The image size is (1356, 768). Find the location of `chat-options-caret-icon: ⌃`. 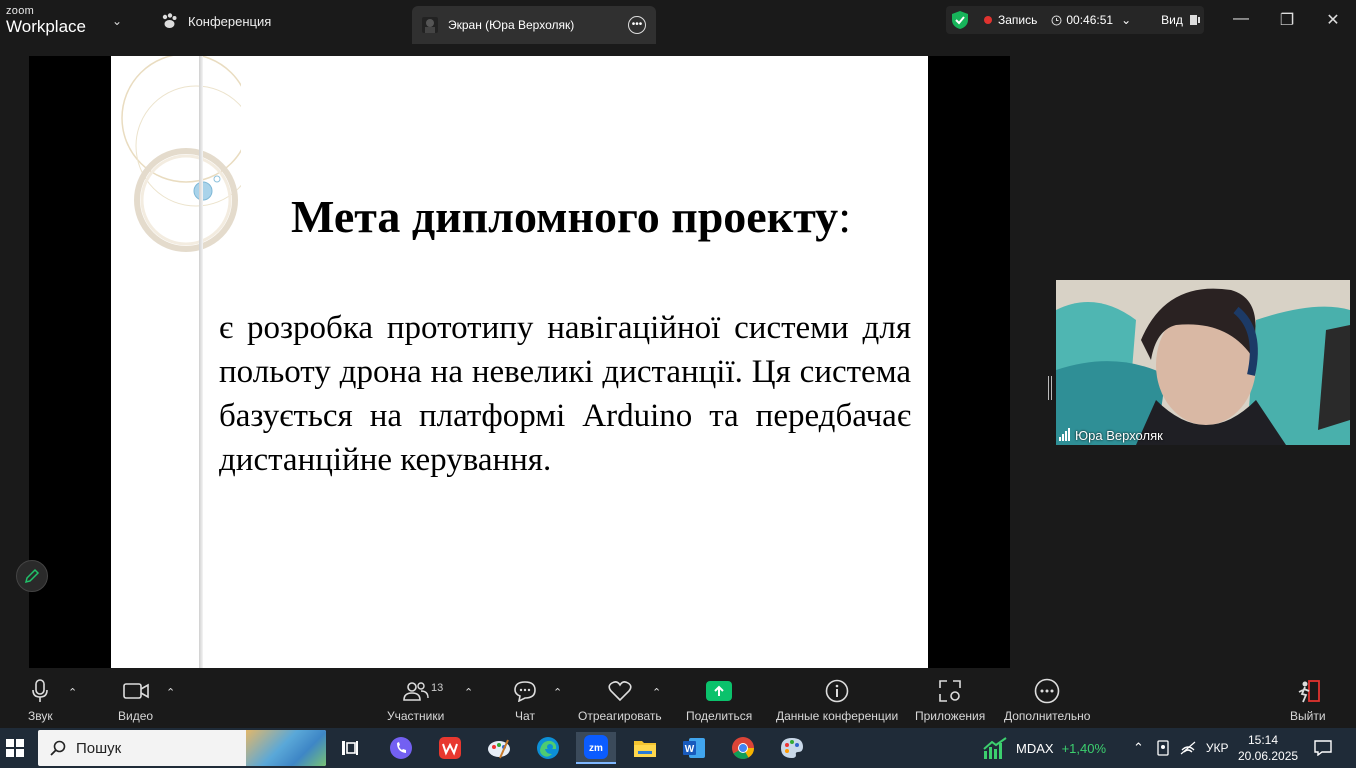

chat-options-caret-icon: ⌃ is located at coordinates (557, 692).